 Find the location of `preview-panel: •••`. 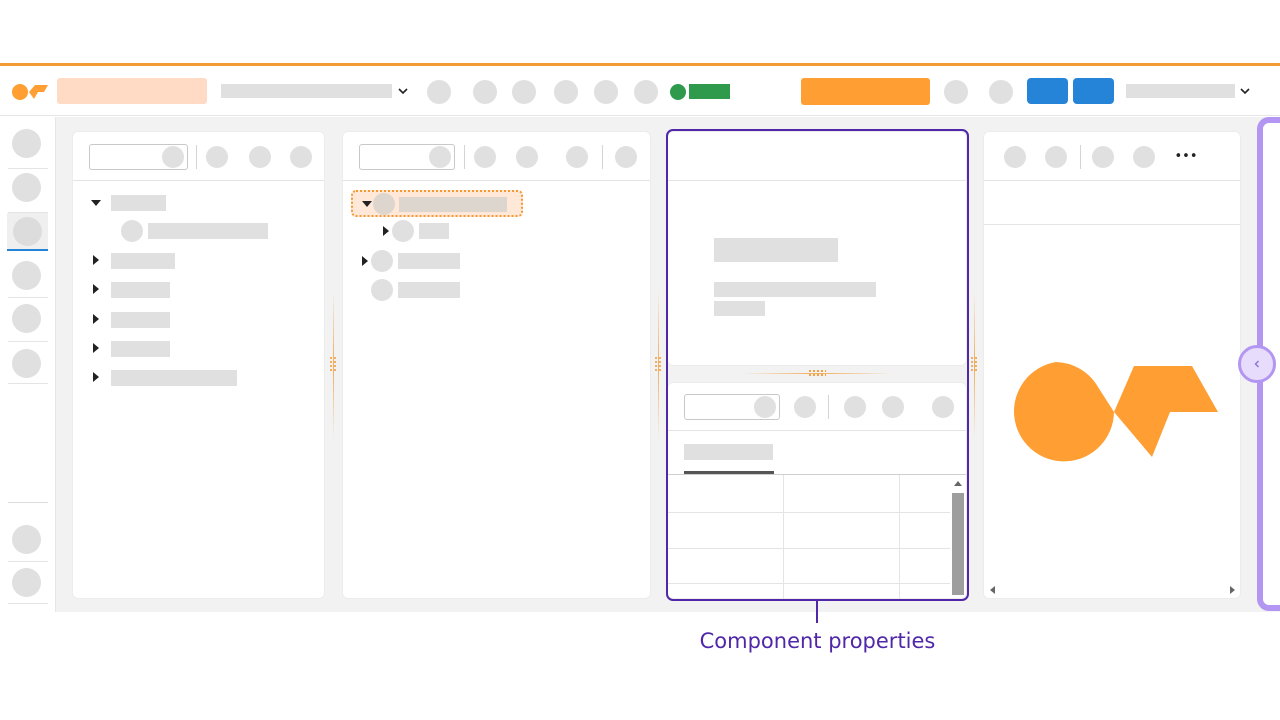

preview-panel: ••• is located at coordinates (1112, 365).